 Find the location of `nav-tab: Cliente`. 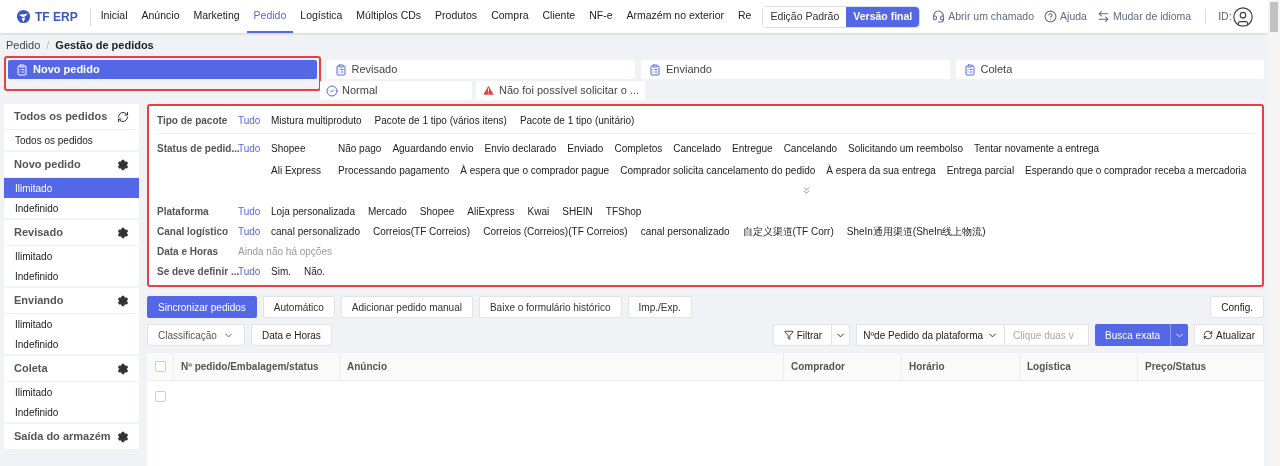

nav-tab: Cliente is located at coordinates (559, 16).